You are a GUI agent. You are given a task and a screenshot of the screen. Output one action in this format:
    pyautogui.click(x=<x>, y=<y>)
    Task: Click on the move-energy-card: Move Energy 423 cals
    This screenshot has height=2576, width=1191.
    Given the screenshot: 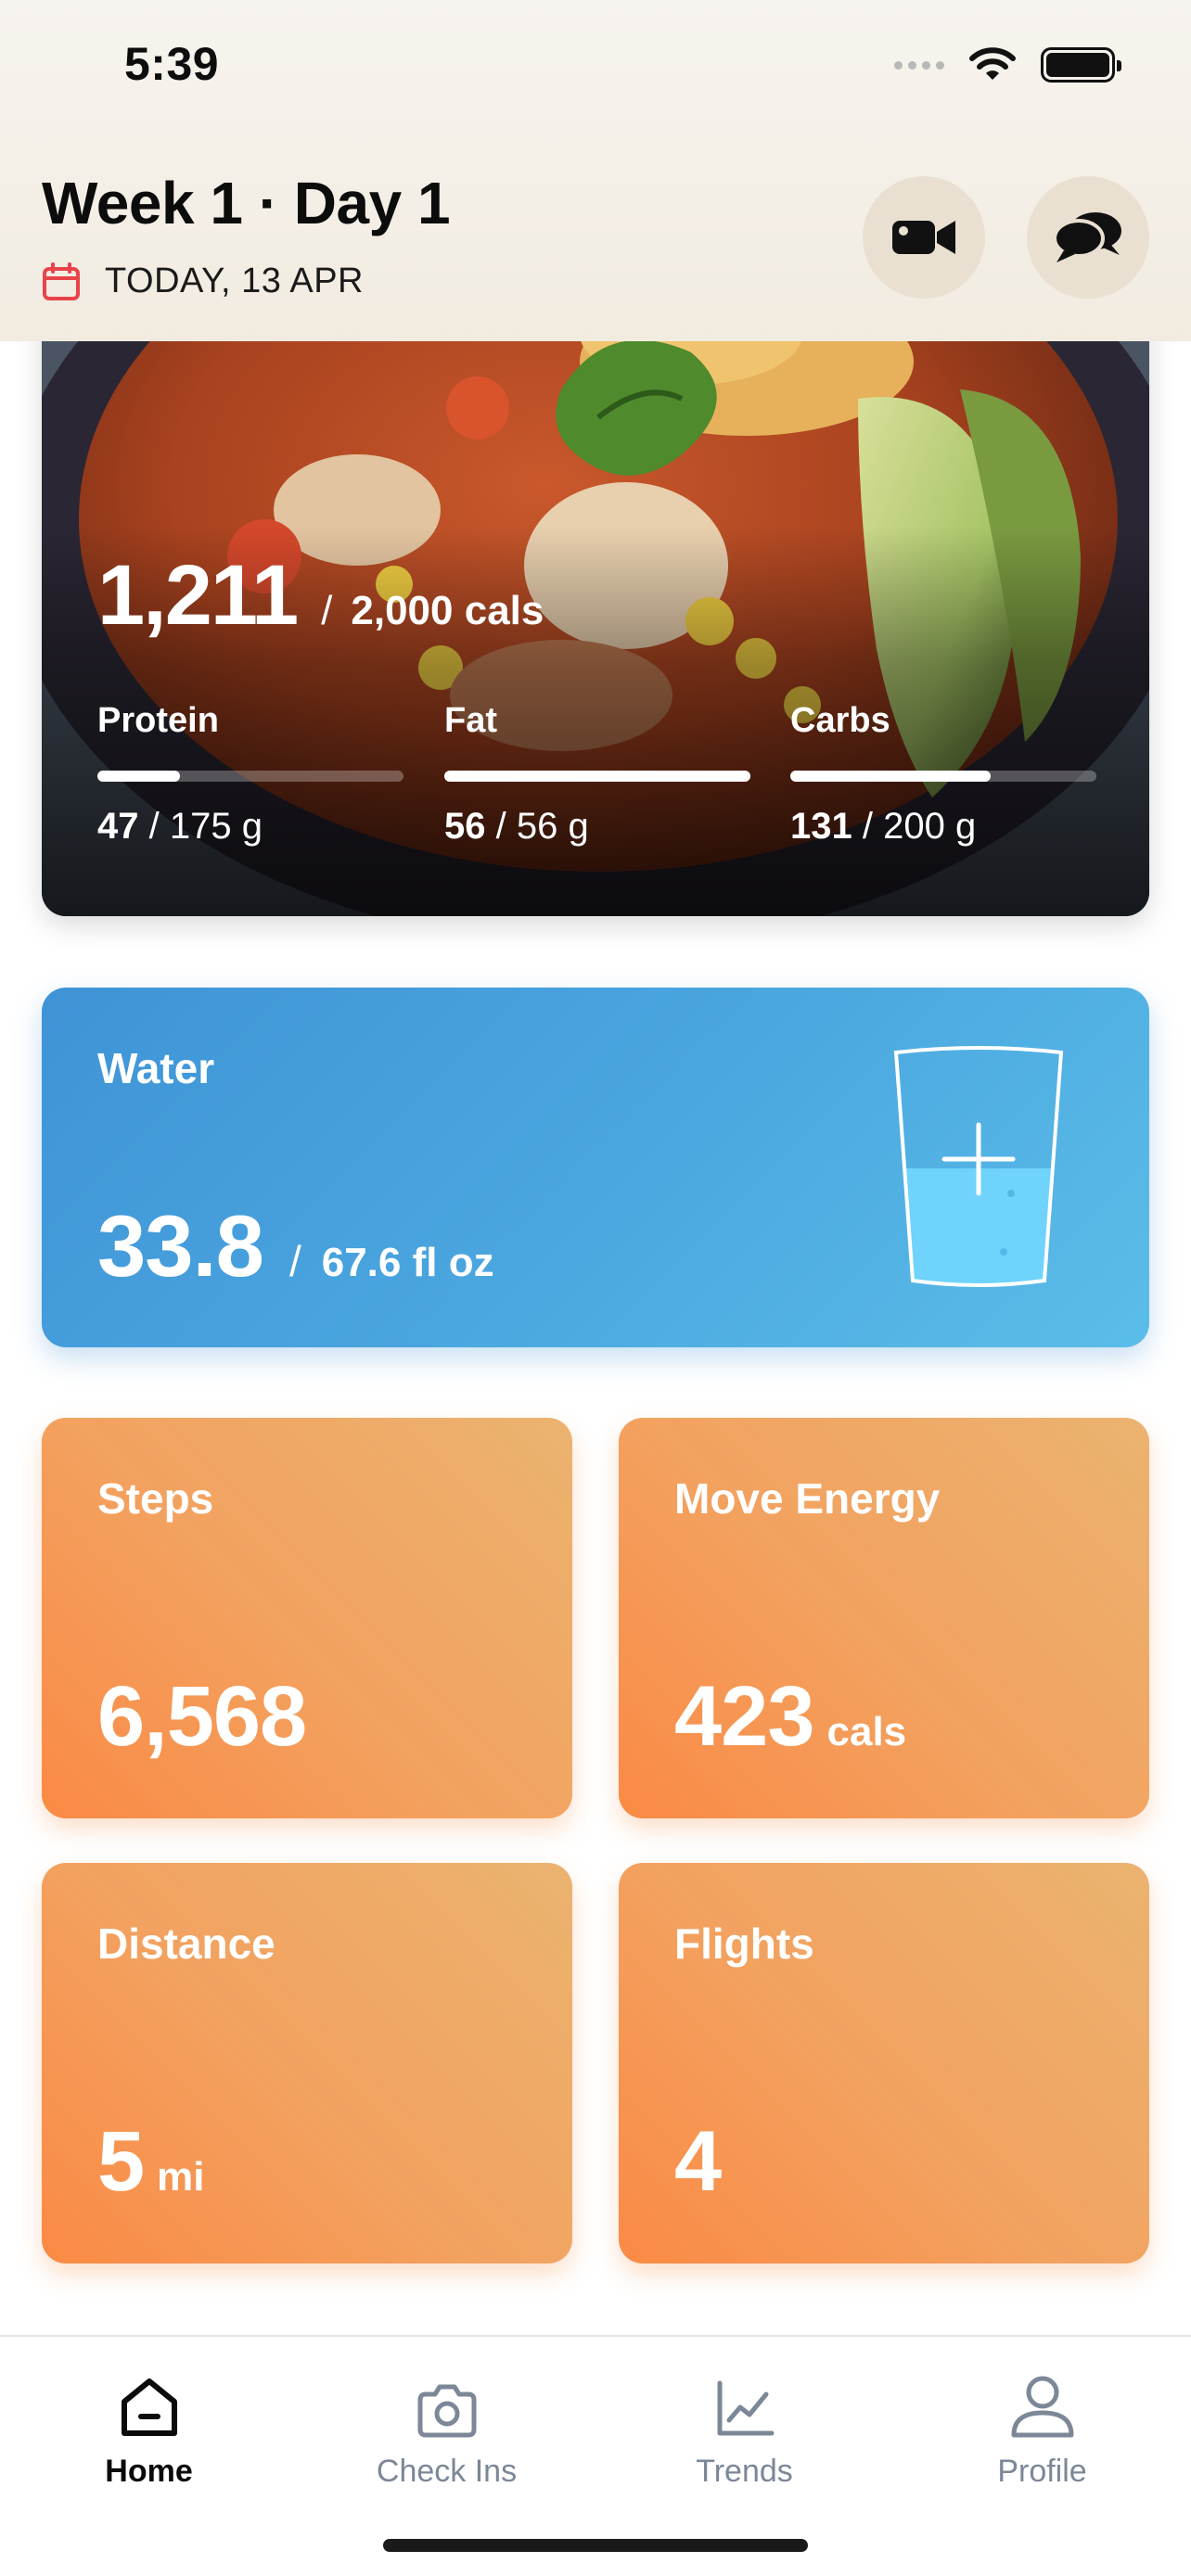 What is the action you would take?
    pyautogui.click(x=884, y=1618)
    